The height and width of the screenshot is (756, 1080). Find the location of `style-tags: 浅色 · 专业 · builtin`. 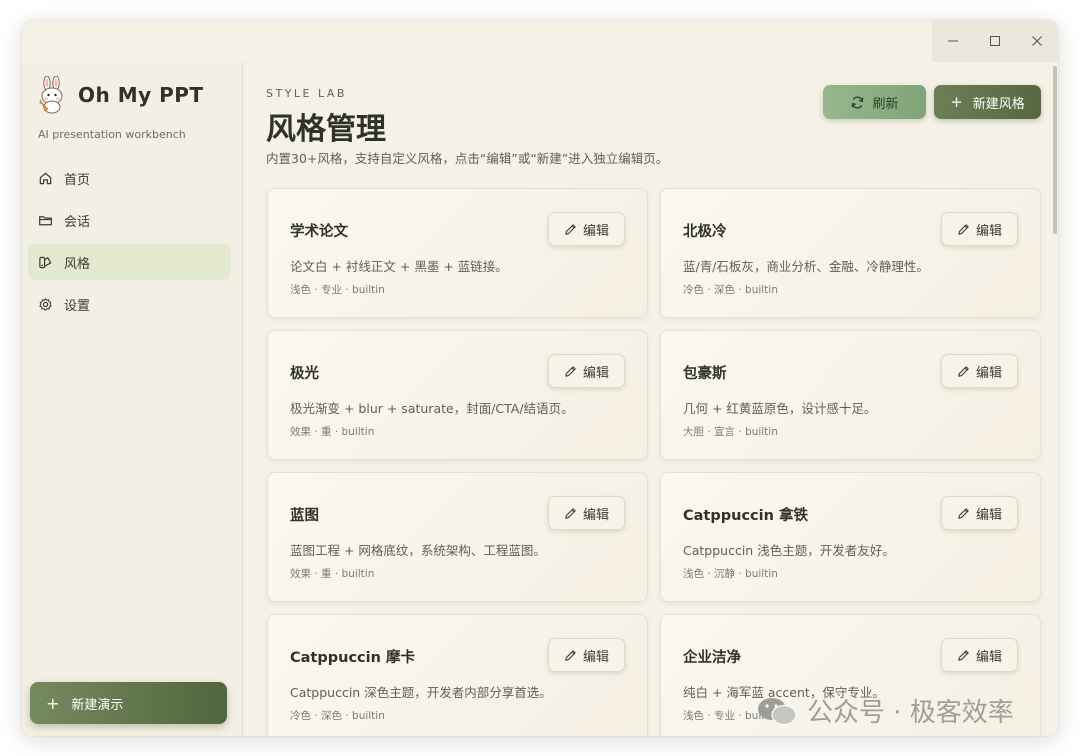

style-tags: 浅色 · 专业 · builtin is located at coordinates (337, 290).